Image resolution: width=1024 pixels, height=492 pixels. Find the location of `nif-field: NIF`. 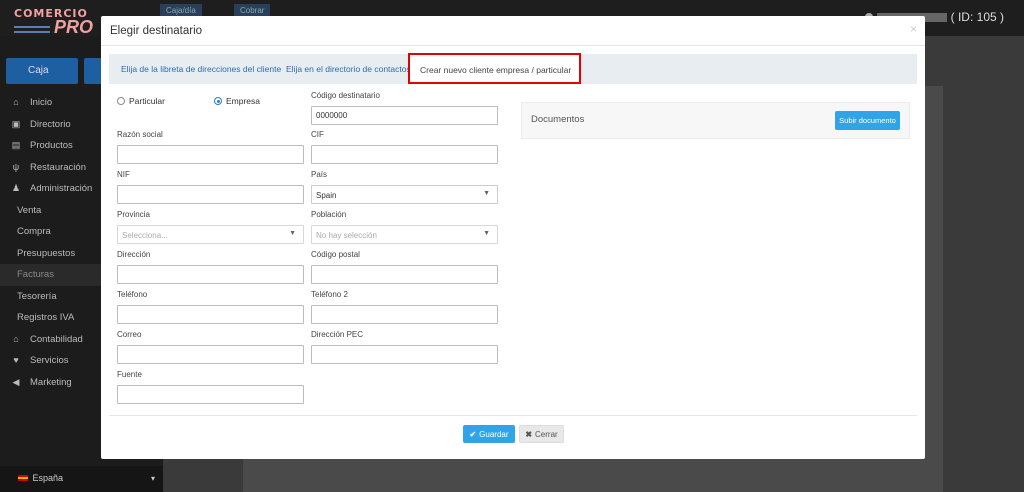

nif-field: NIF is located at coordinates (210, 187).